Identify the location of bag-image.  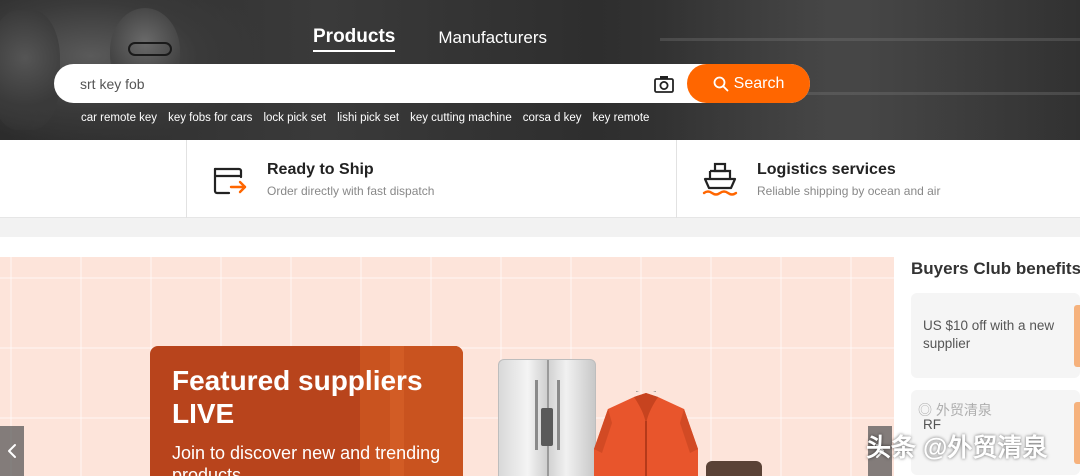
(734, 468).